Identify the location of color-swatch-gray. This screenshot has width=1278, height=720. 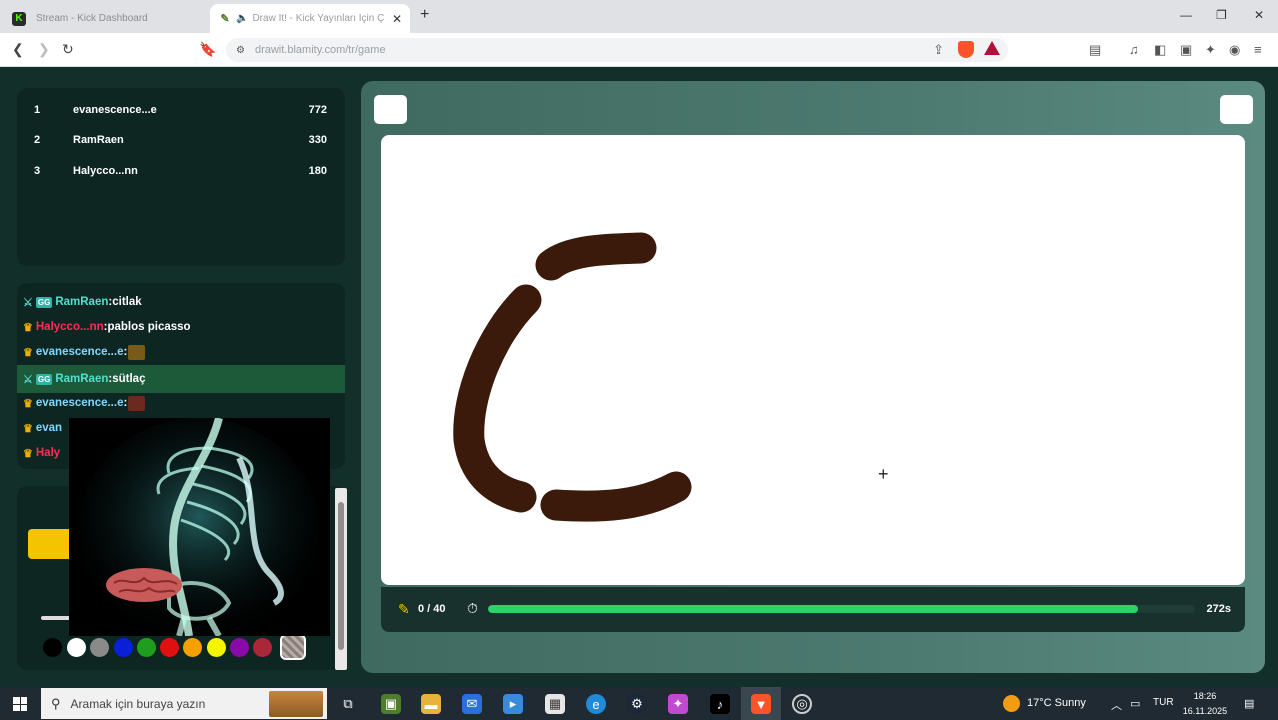
(99, 647).